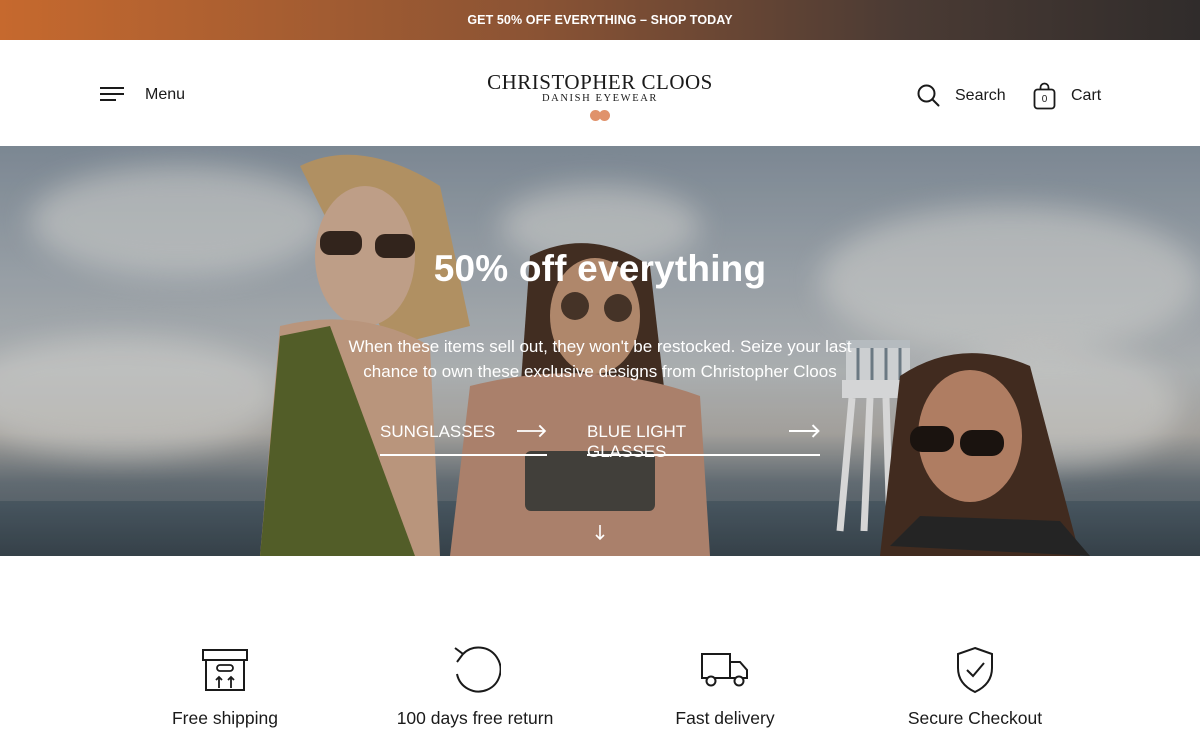 The width and height of the screenshot is (1200, 750). Describe the element at coordinates (975, 718) in the screenshot. I see `feature-label: Secure Checkout` at that location.